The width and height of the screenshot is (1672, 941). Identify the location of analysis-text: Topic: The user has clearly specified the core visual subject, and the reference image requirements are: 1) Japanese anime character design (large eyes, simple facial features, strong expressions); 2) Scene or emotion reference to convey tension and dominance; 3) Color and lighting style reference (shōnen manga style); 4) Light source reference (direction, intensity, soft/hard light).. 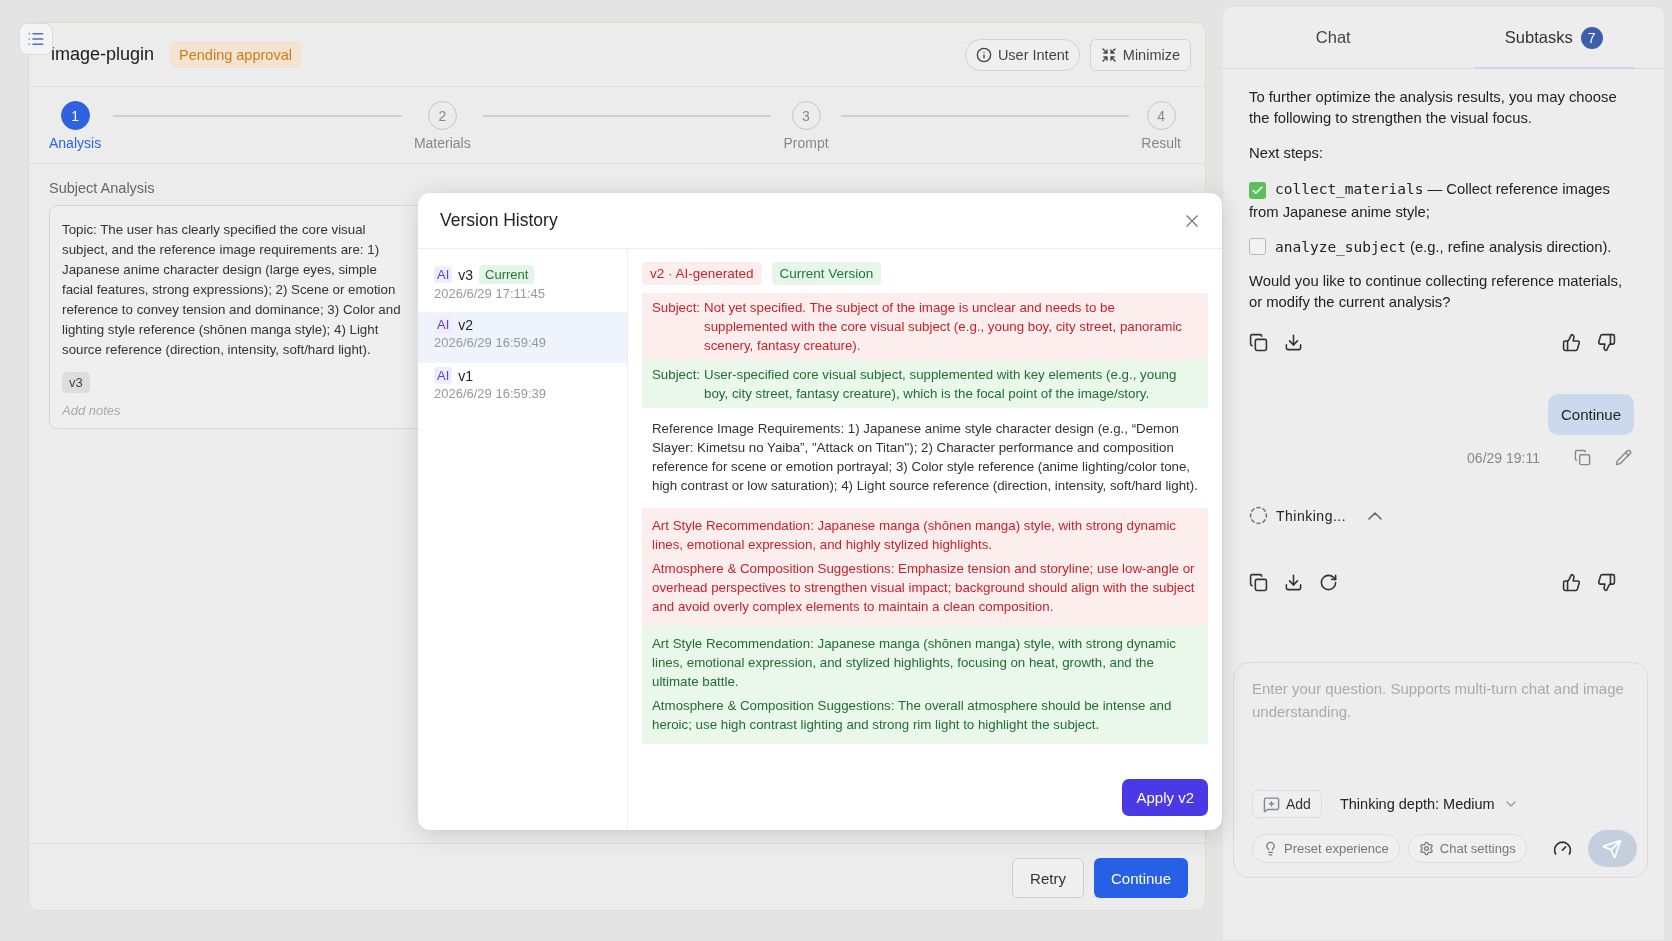
(232, 290).